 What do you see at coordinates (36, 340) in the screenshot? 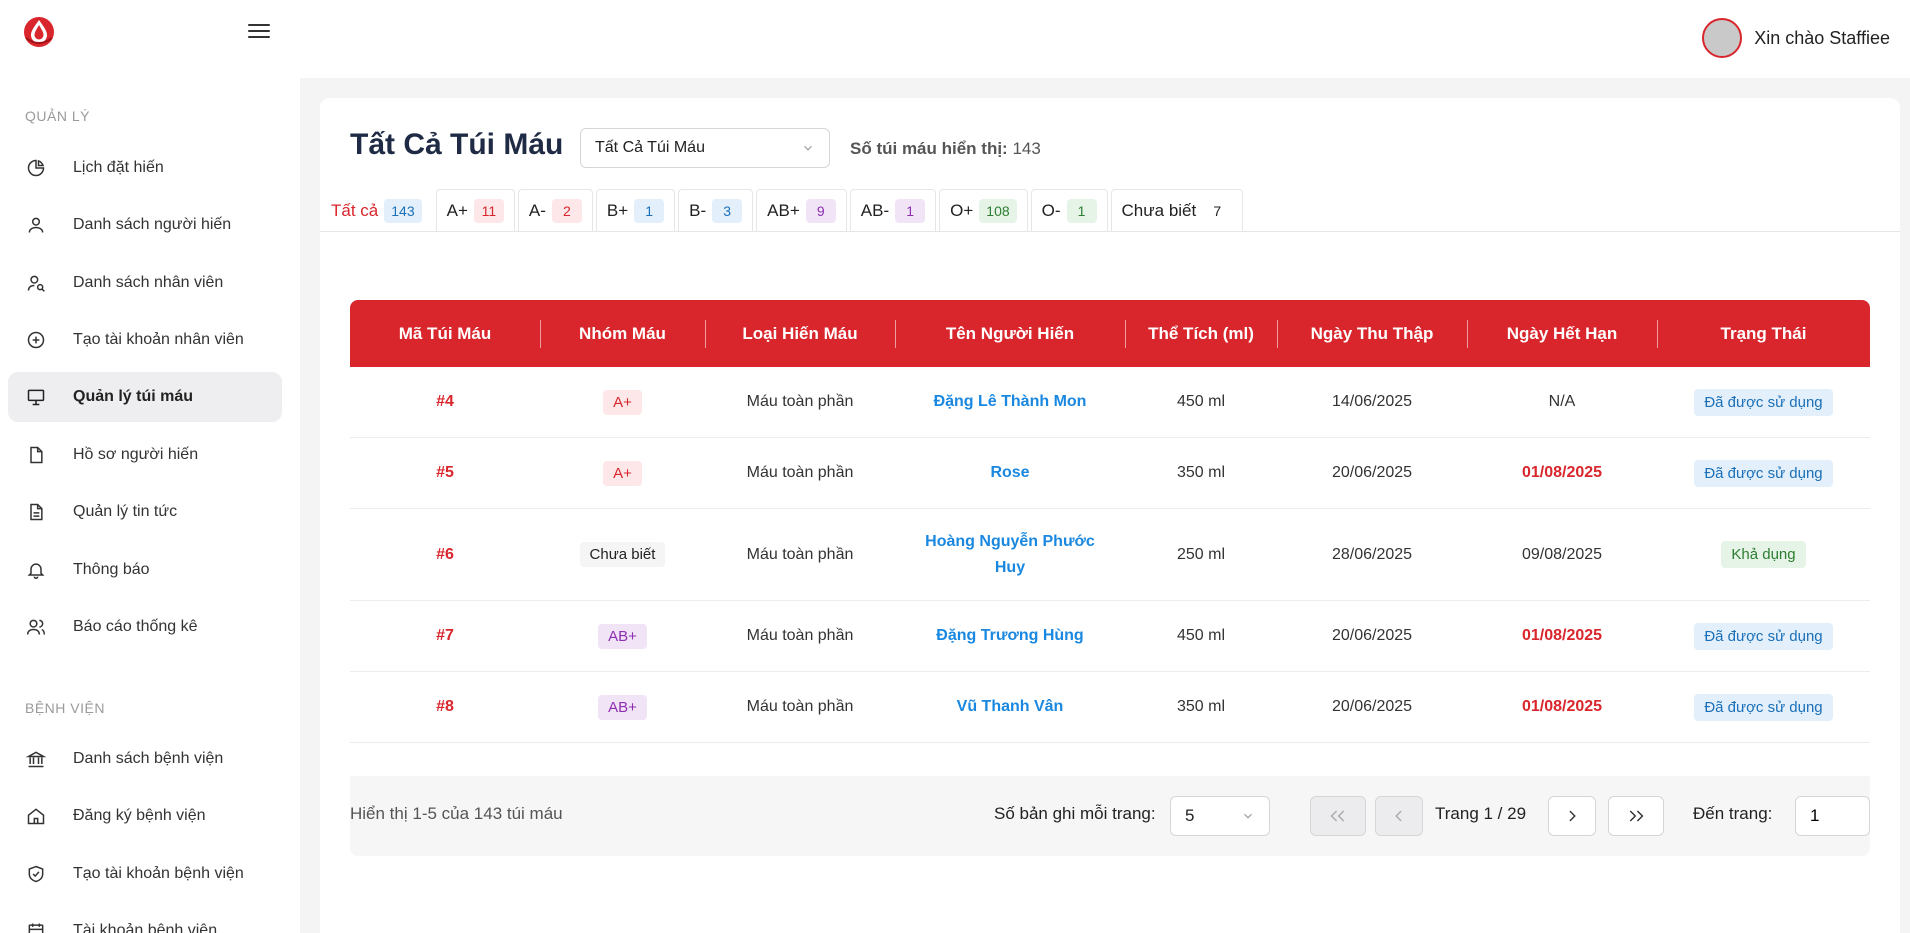
I see `plus-circle-icon` at bounding box center [36, 340].